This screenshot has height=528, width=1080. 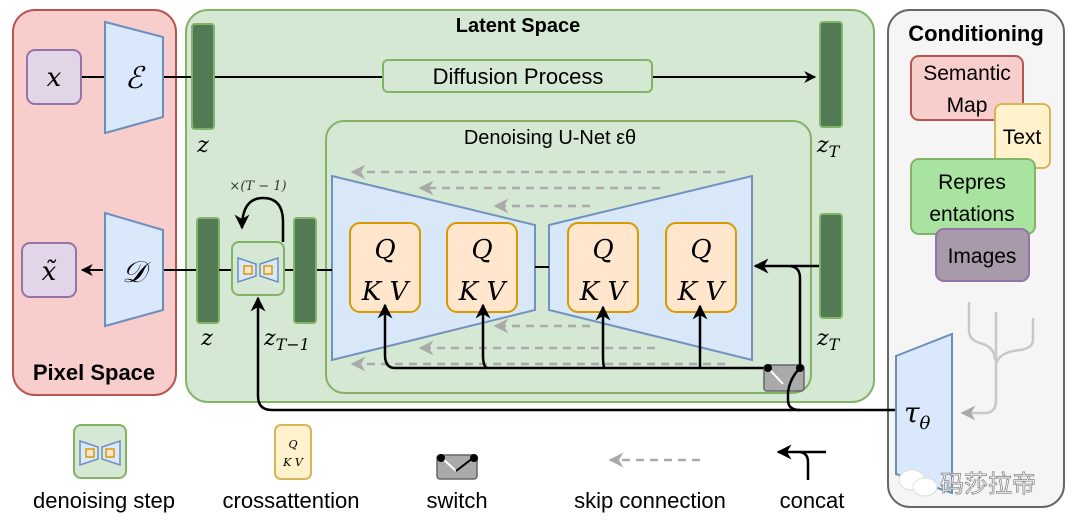 I want to click on latent-z-label-bottom: z, so click(x=206, y=338).